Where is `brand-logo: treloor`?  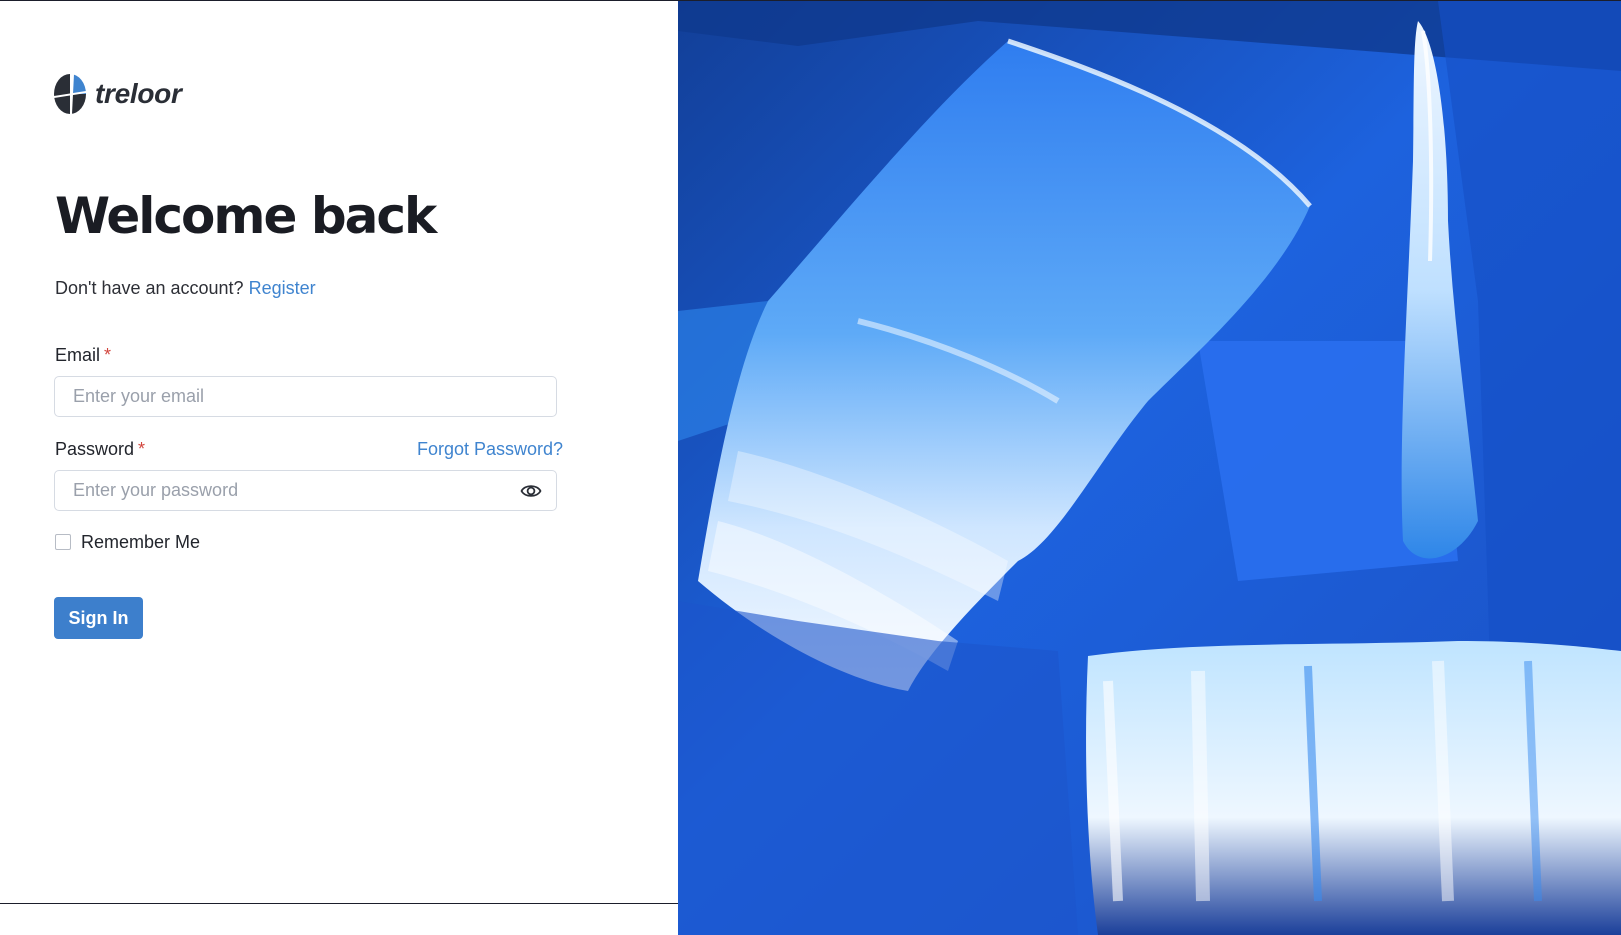
brand-logo: treloor is located at coordinates (118, 94).